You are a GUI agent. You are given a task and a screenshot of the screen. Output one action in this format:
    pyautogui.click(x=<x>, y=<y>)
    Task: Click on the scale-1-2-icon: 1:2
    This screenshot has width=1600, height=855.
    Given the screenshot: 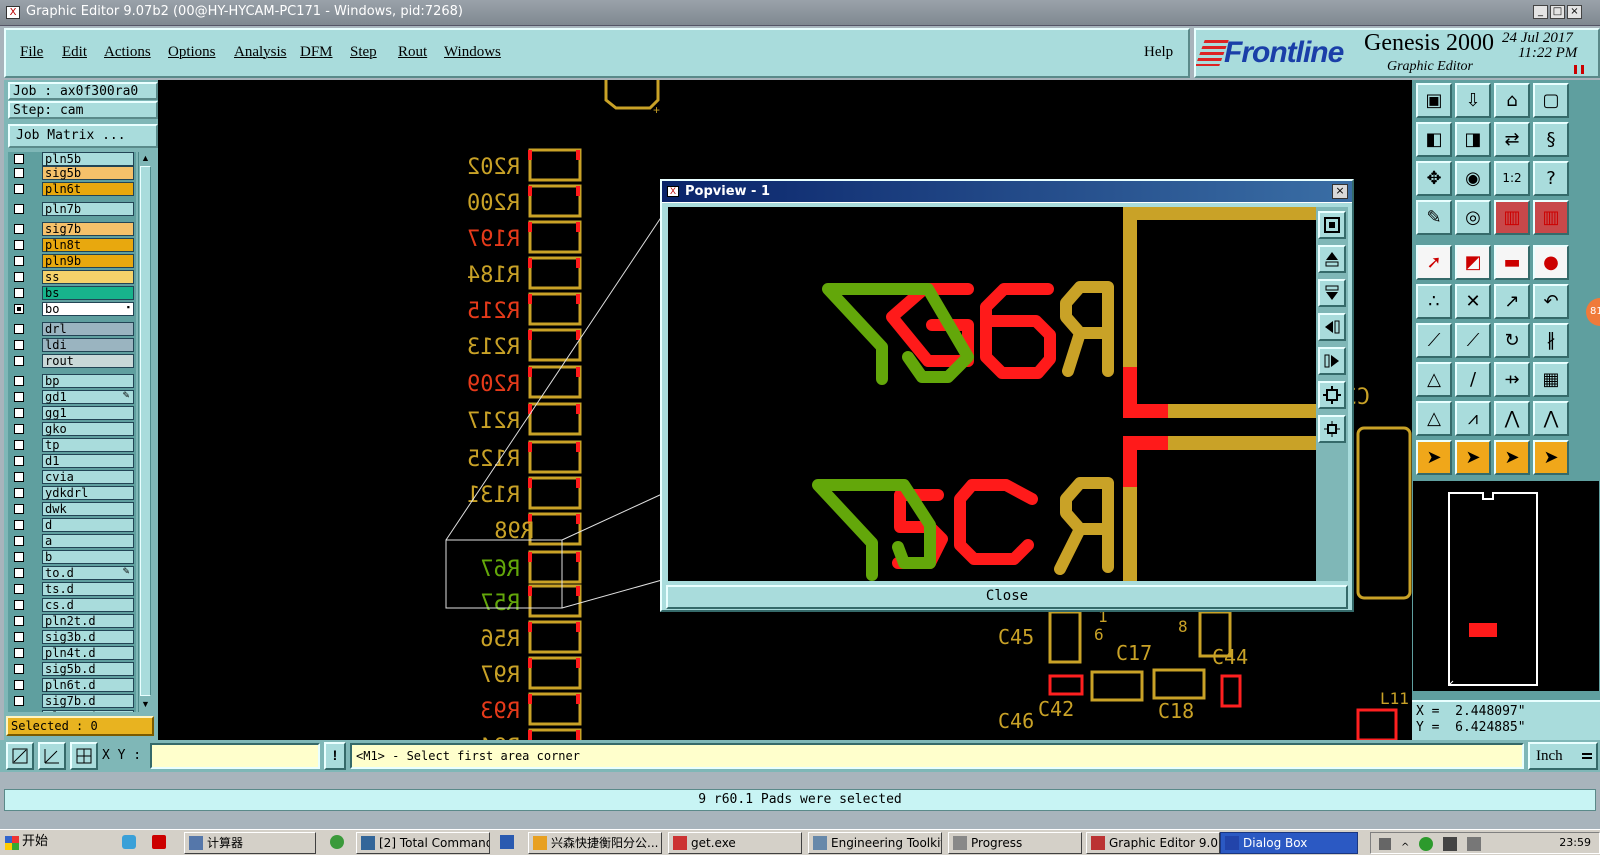 What is the action you would take?
    pyautogui.click(x=1512, y=178)
    